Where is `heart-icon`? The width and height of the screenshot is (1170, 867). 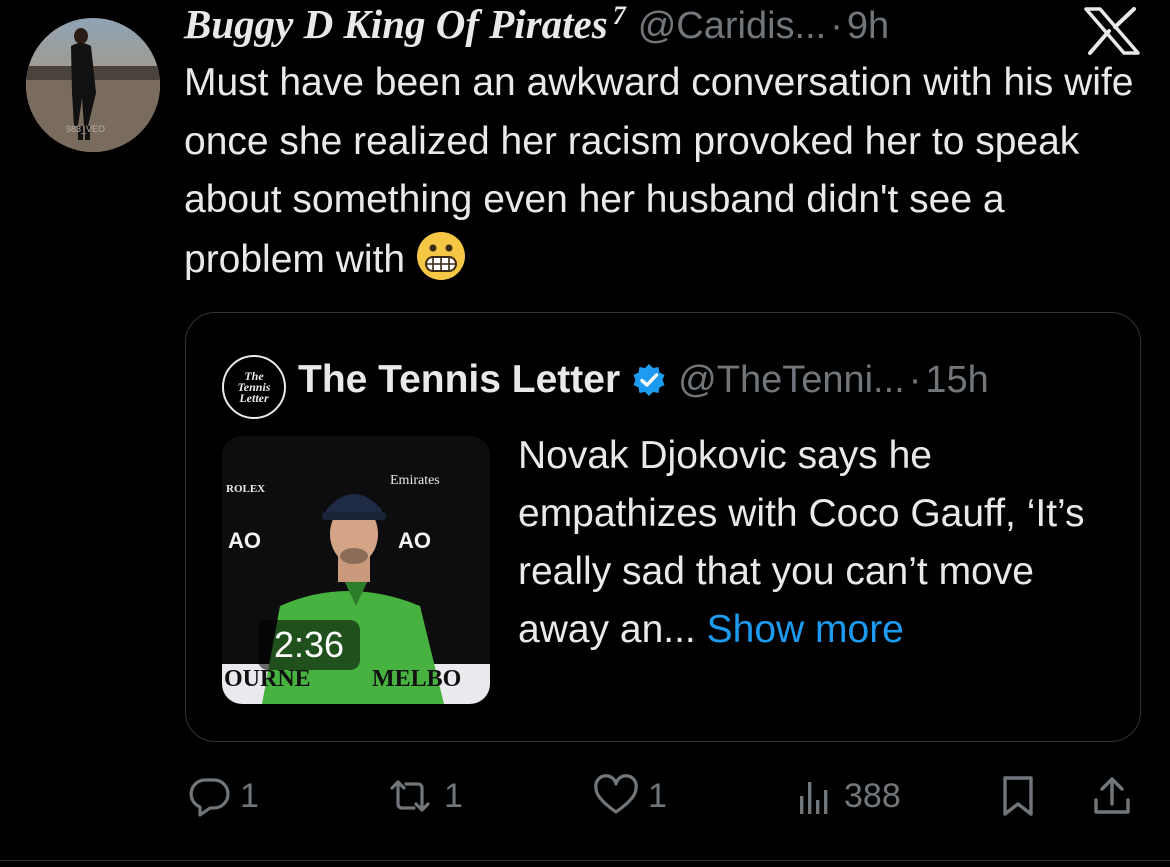
heart-icon is located at coordinates (616, 794).